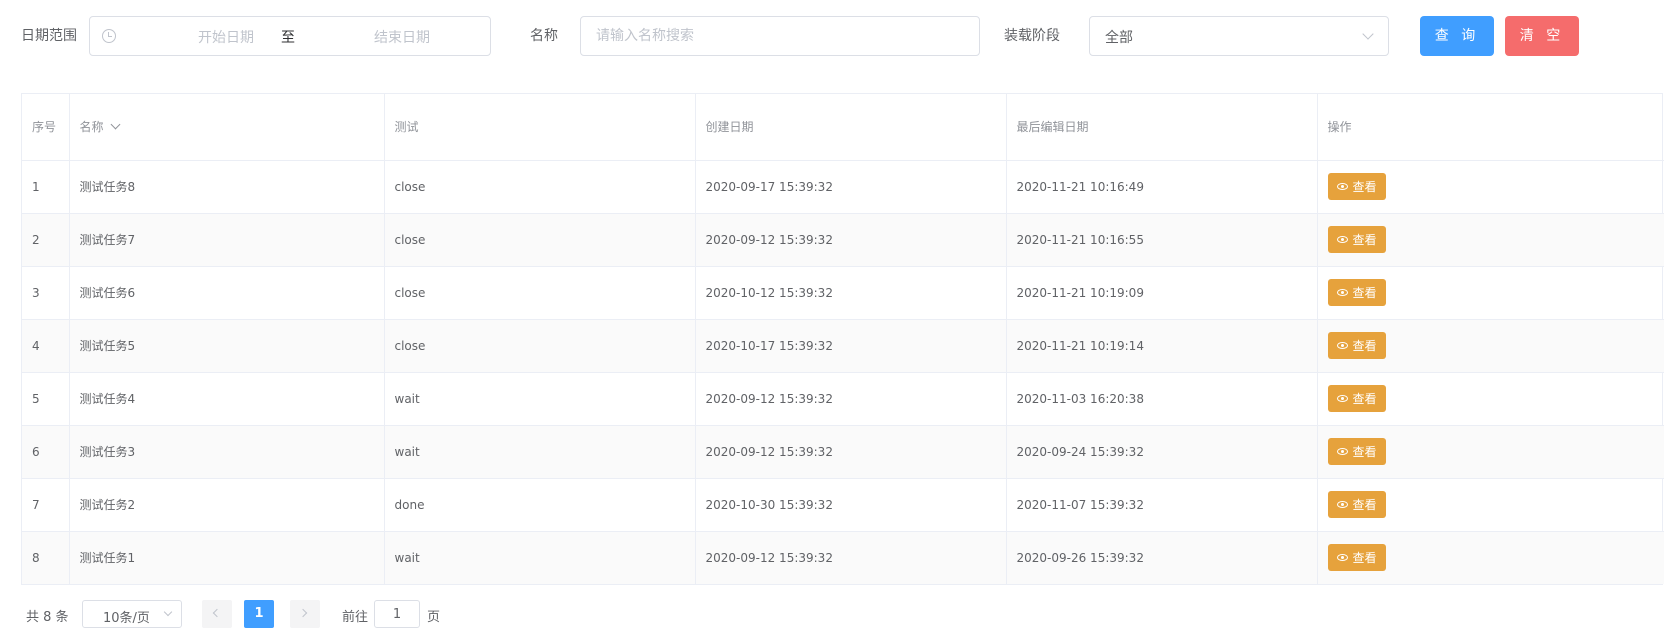 This screenshot has width=1673, height=637. What do you see at coordinates (434, 617) in the screenshot?
I see `page-unit-label: 页` at bounding box center [434, 617].